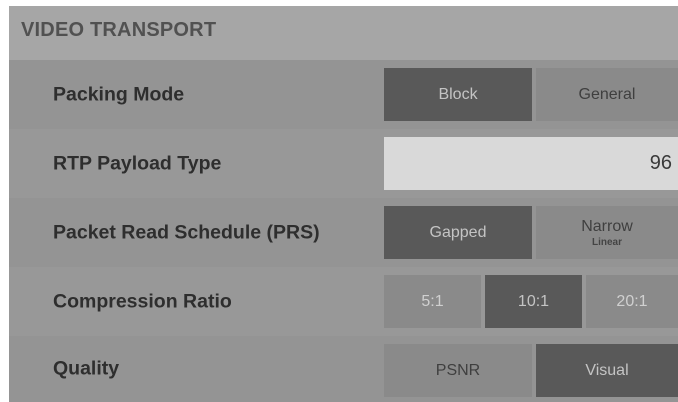  Describe the element at coordinates (142, 301) in the screenshot. I see `compression-ratio-label: Compression Ratio` at that location.